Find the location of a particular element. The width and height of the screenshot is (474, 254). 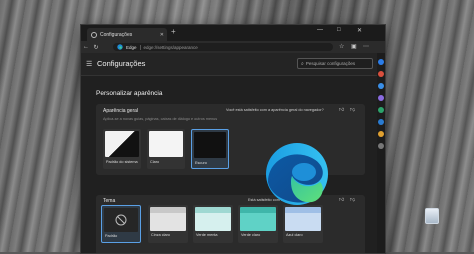

page-title: Configurações is located at coordinates (121, 63).